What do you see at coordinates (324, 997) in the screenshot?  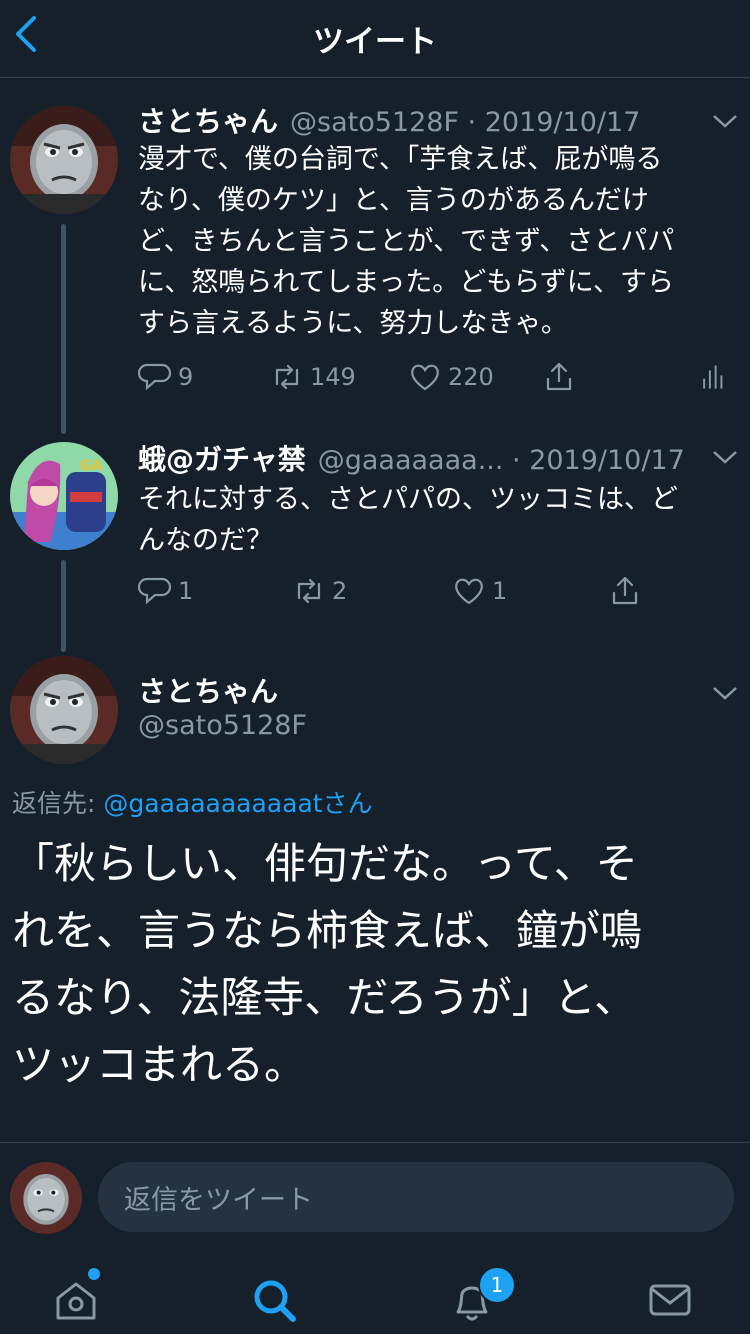 I see `tweet-line: るなり、法隆寺、だろうが」と、` at bounding box center [324, 997].